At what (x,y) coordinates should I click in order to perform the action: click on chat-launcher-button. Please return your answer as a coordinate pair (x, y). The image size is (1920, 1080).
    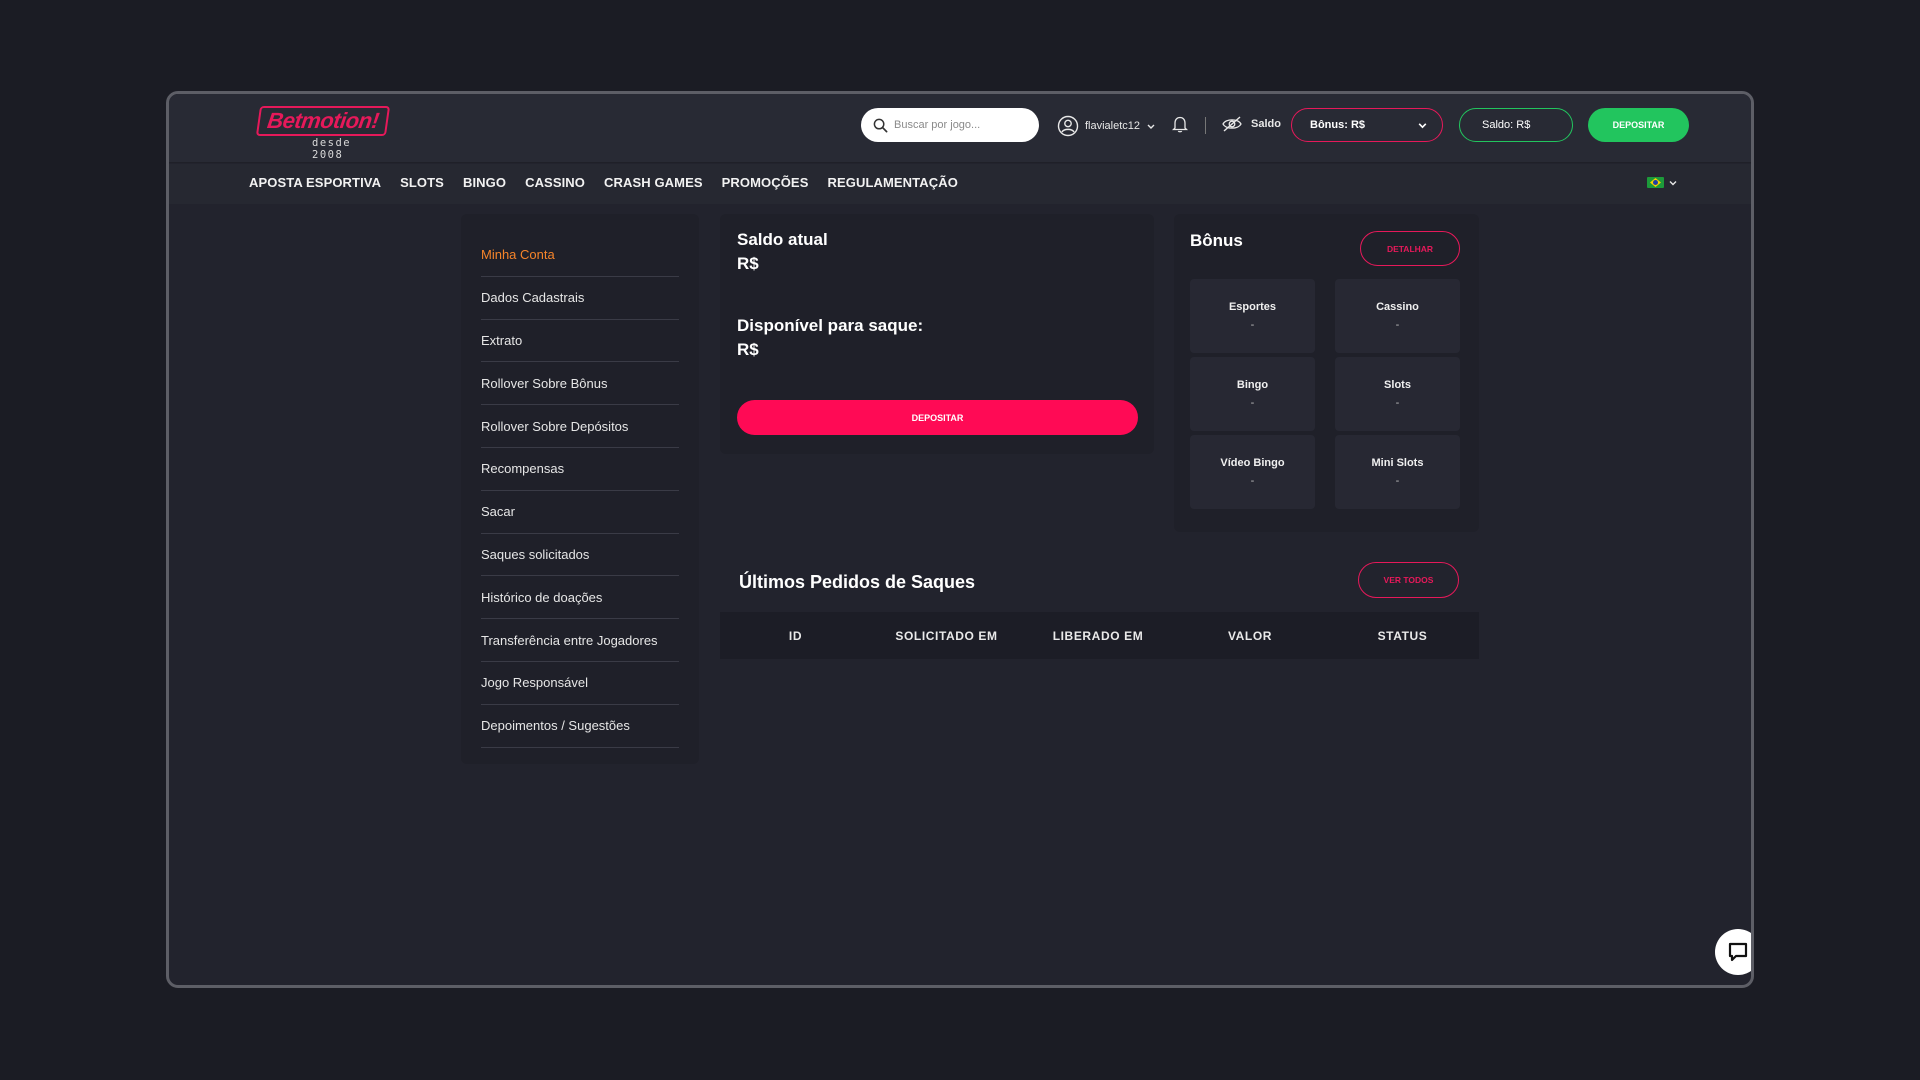
    Looking at the image, I should click on (1733, 952).